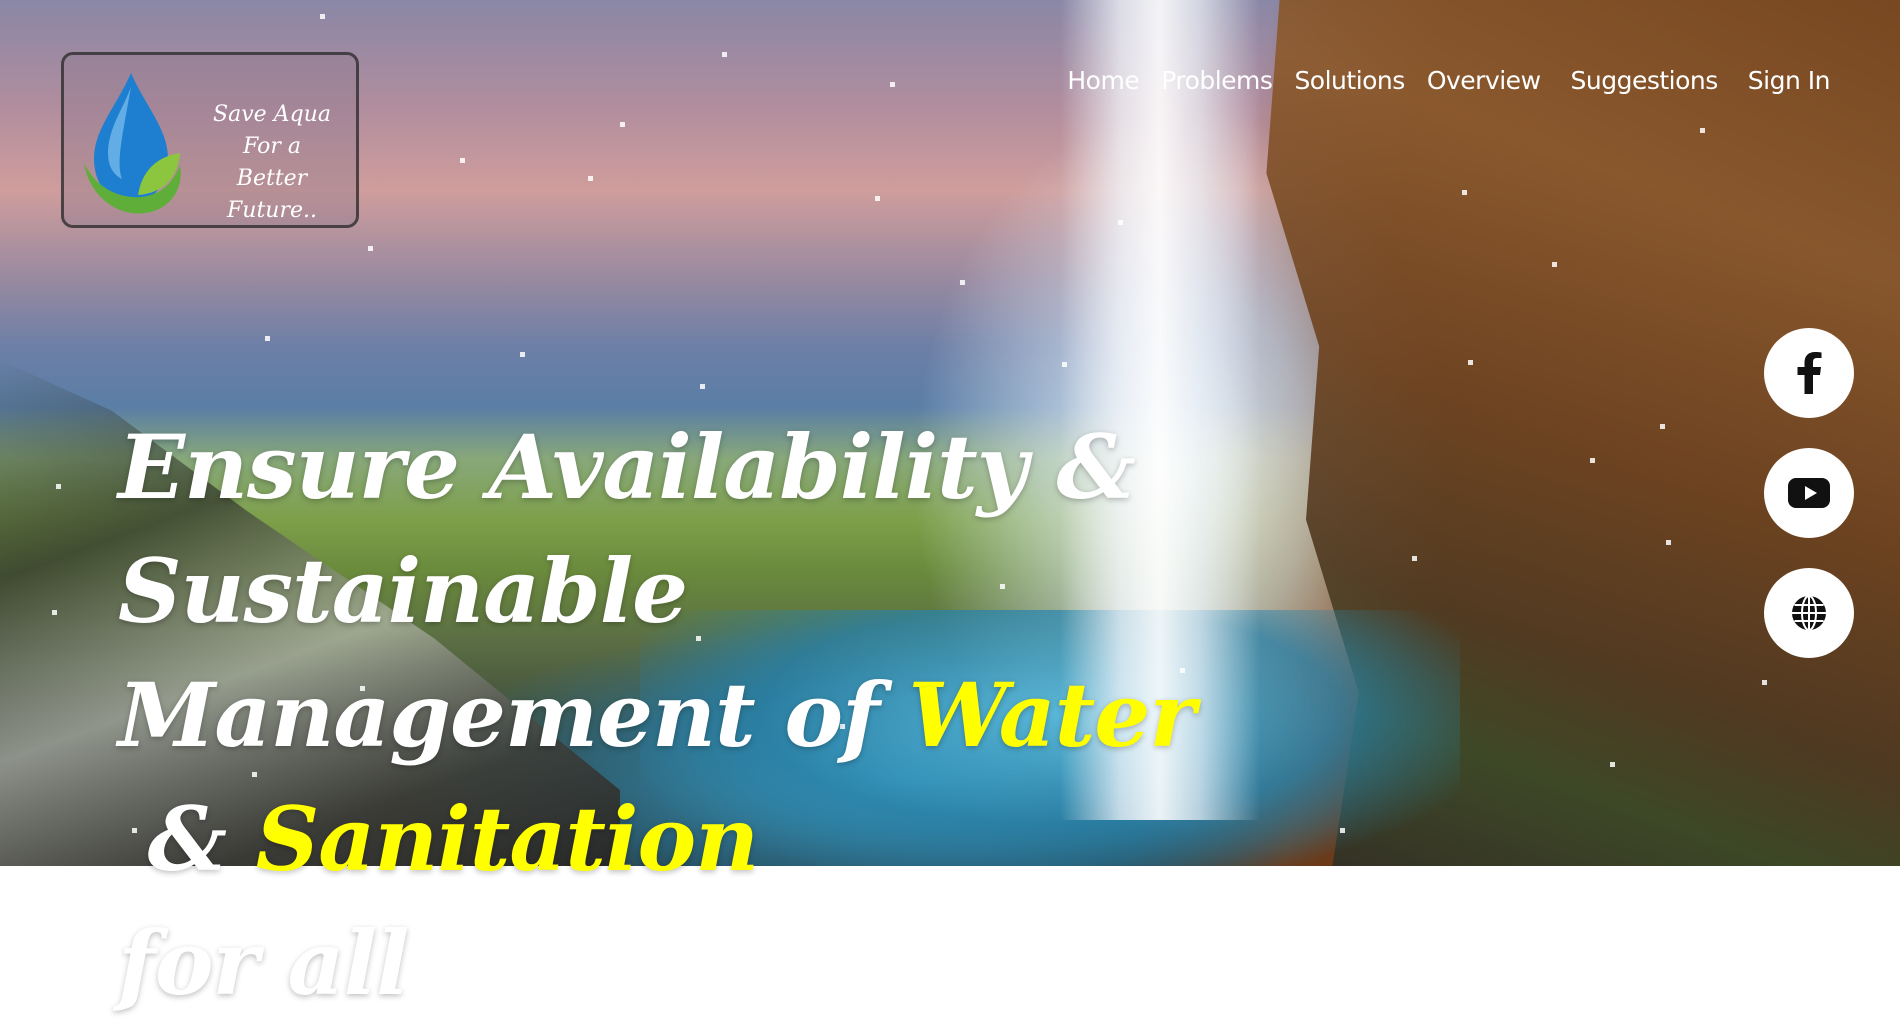 This screenshot has width=1900, height=1025. What do you see at coordinates (1645, 80) in the screenshot?
I see `nav-suggestions: Suggestions` at bounding box center [1645, 80].